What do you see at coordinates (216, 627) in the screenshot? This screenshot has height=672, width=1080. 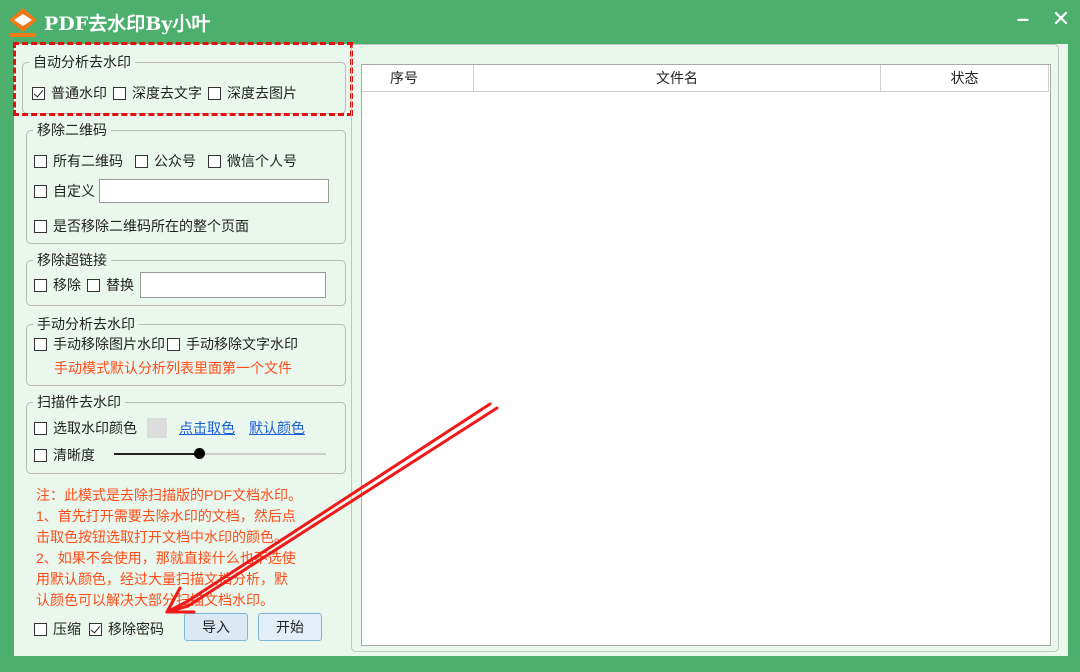 I see `import-button: 导入` at bounding box center [216, 627].